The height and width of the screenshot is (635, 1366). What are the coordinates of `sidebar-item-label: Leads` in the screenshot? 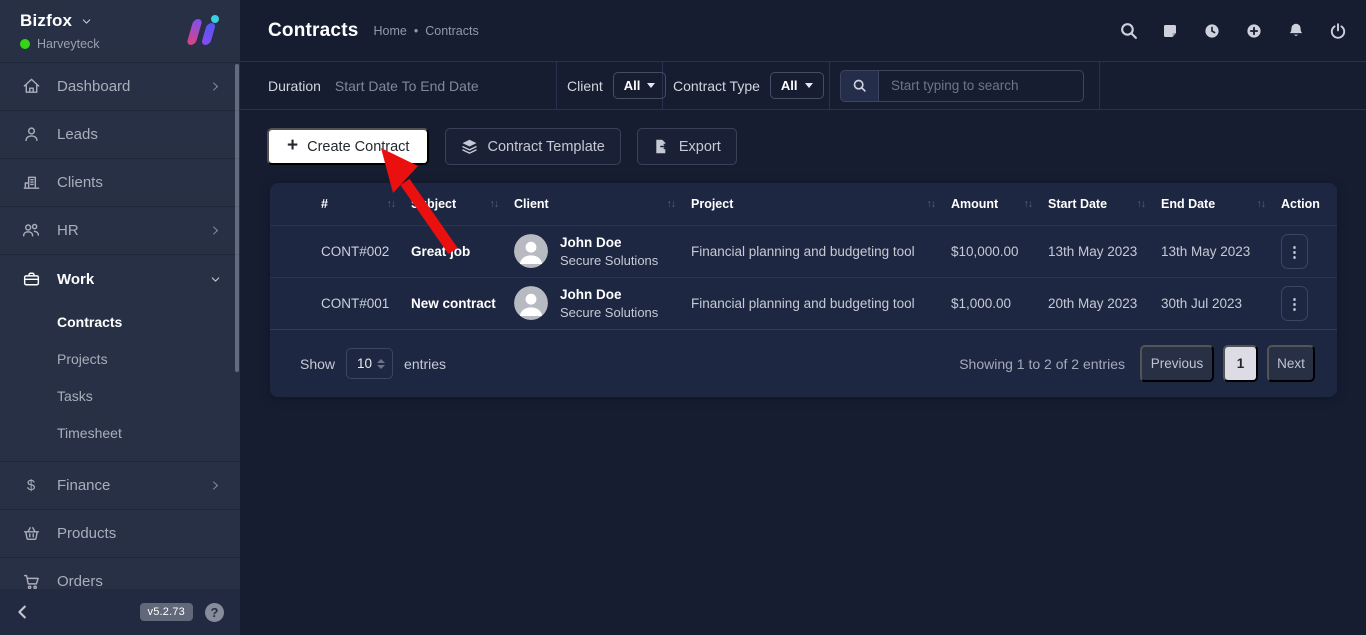 It's located at (77, 134).